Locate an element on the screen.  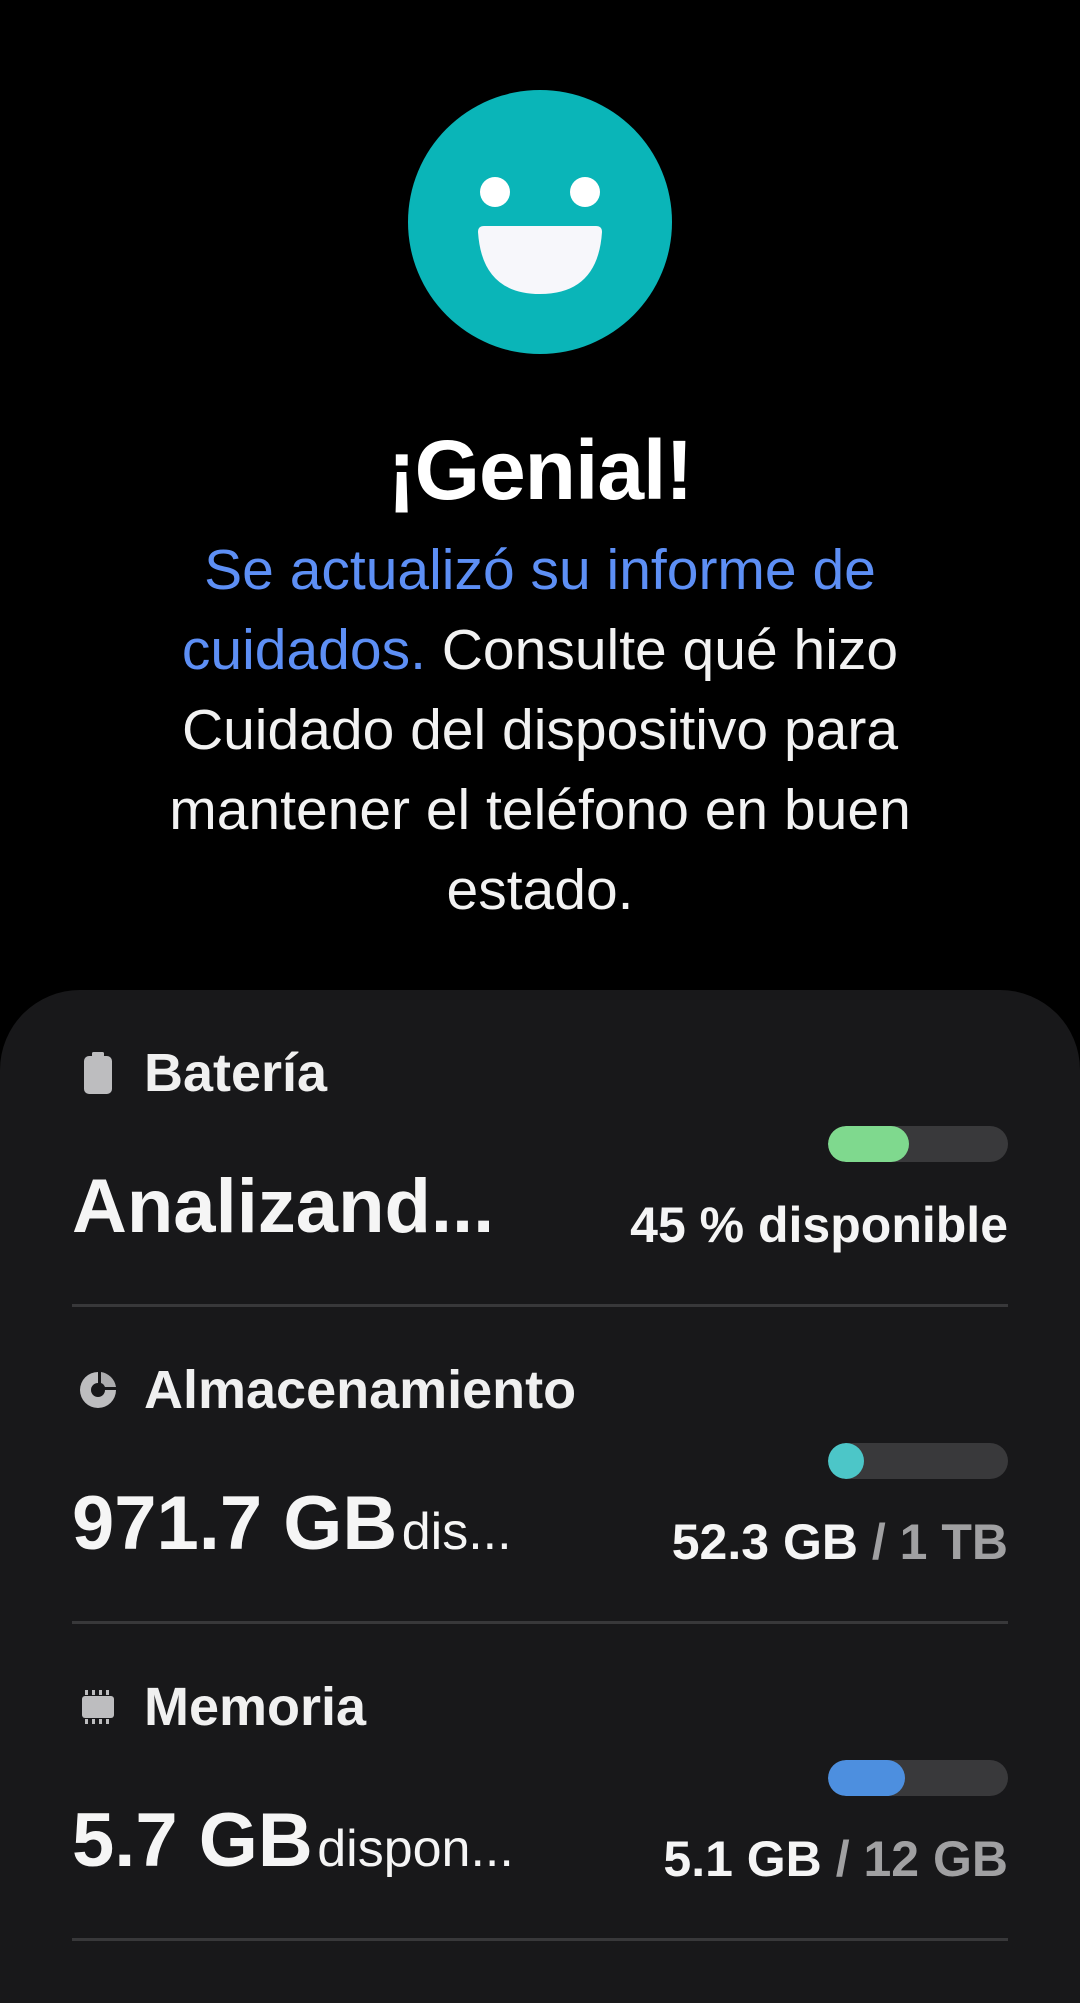
battery-level-bar is located at coordinates (918, 1144).